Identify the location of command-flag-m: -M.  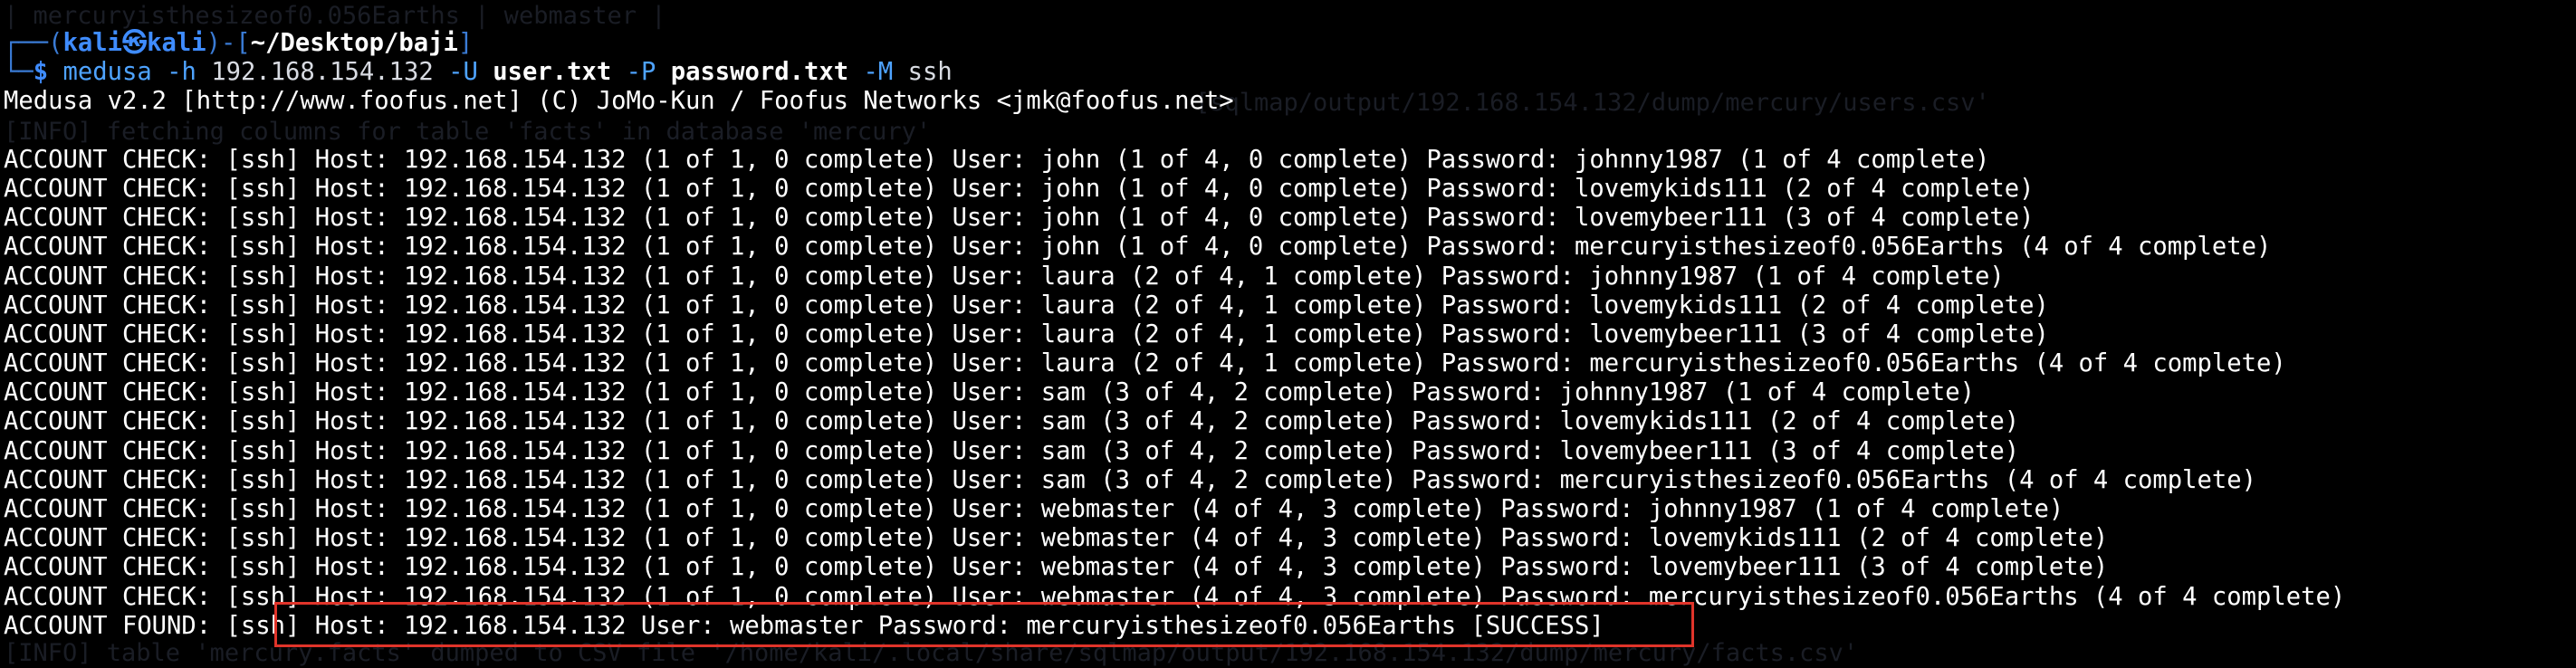
(878, 72).